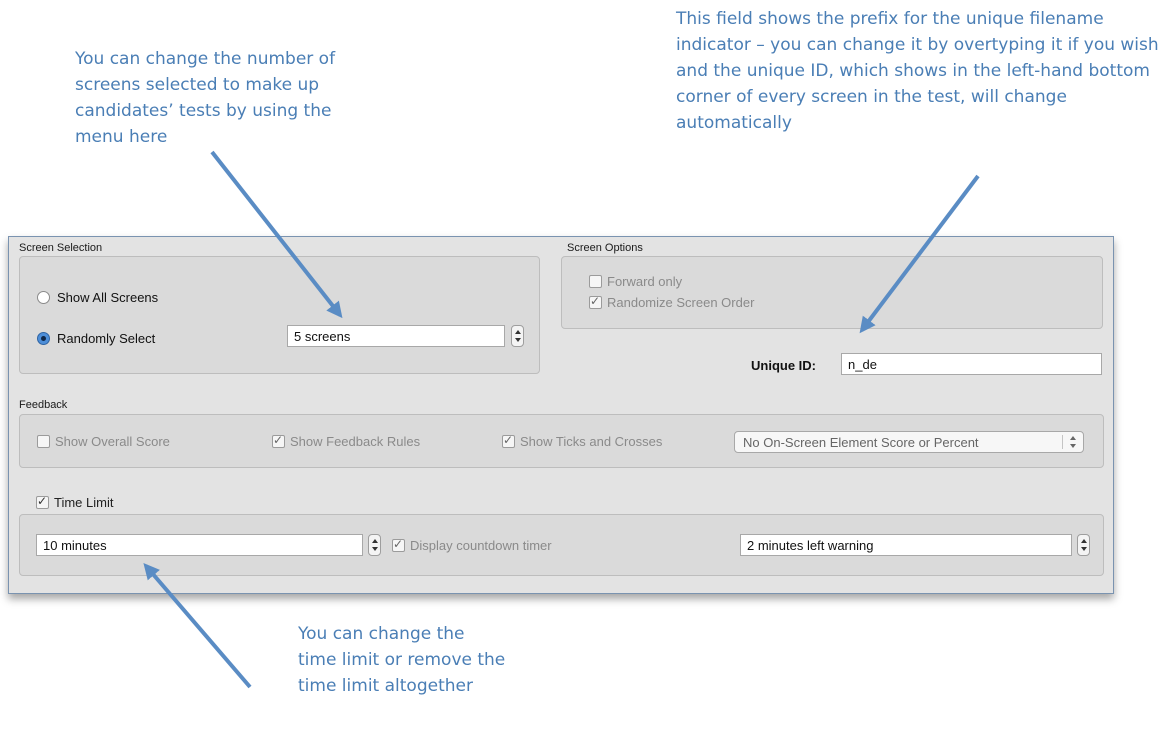 This screenshot has height=735, width=1175. What do you see at coordinates (1073, 442) in the screenshot?
I see `updown-chevron-icon` at bounding box center [1073, 442].